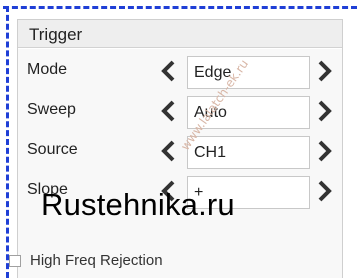  Describe the element at coordinates (248, 152) in the screenshot. I see `source-value-field: CH1` at that location.